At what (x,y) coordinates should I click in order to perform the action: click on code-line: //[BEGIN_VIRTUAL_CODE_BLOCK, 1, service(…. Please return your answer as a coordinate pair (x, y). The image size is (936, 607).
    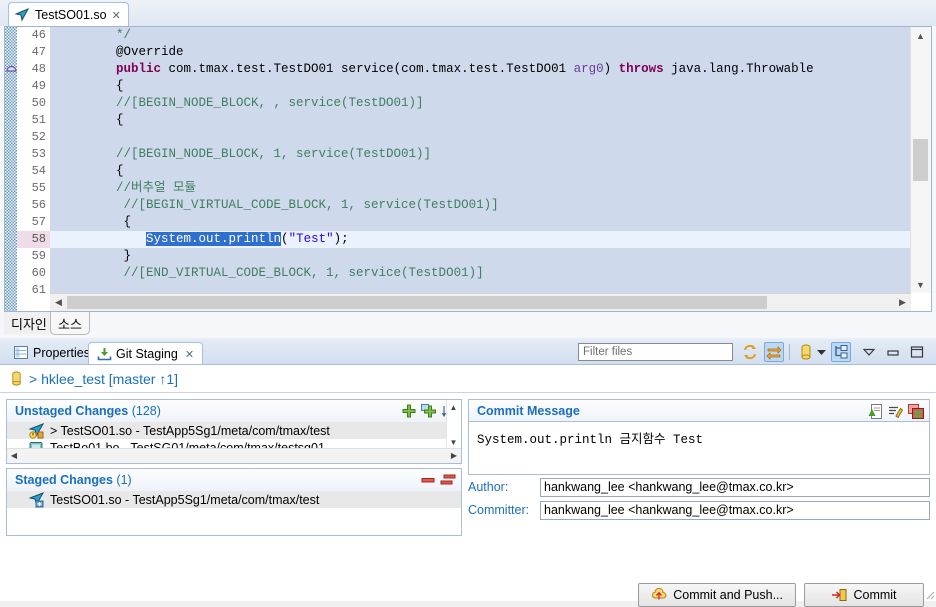
    Looking at the image, I should click on (480, 205).